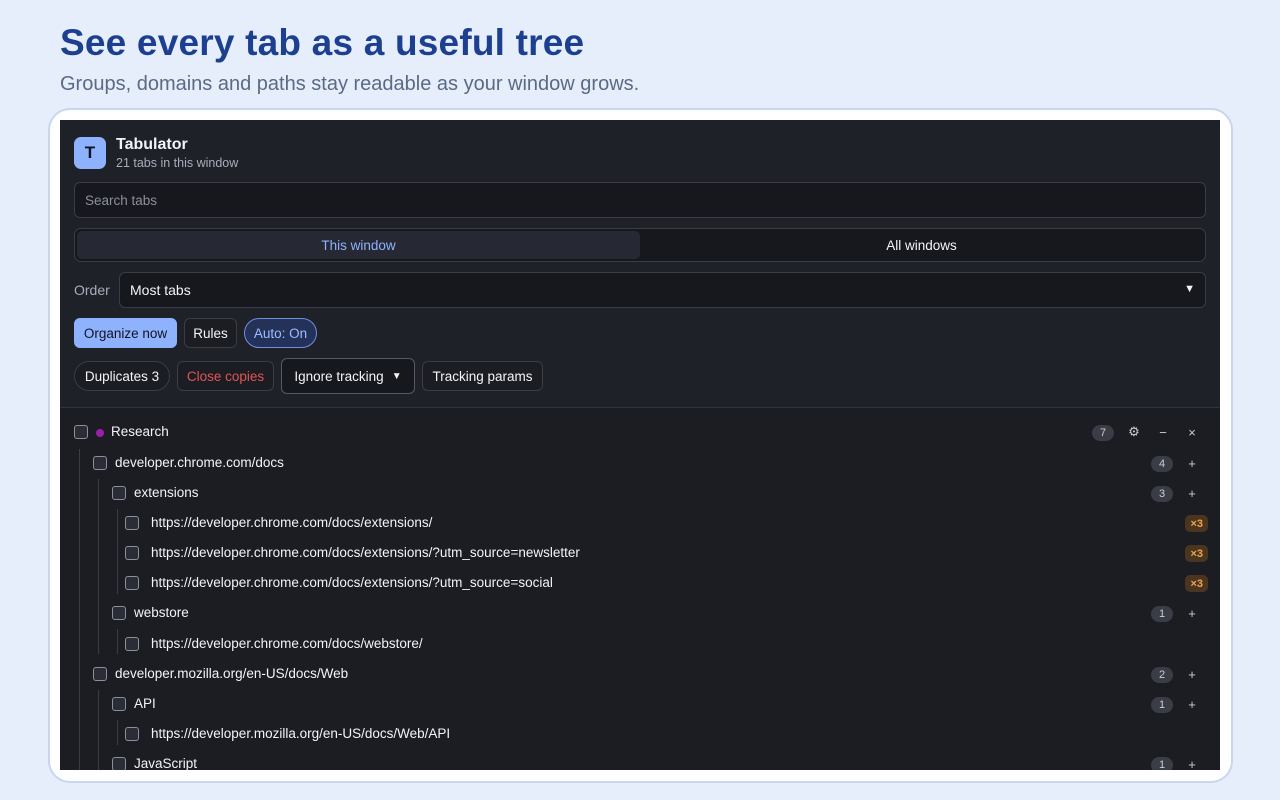 The image size is (1280, 800). What do you see at coordinates (482, 376) in the screenshot?
I see `tracking-params-button: Tracking params` at bounding box center [482, 376].